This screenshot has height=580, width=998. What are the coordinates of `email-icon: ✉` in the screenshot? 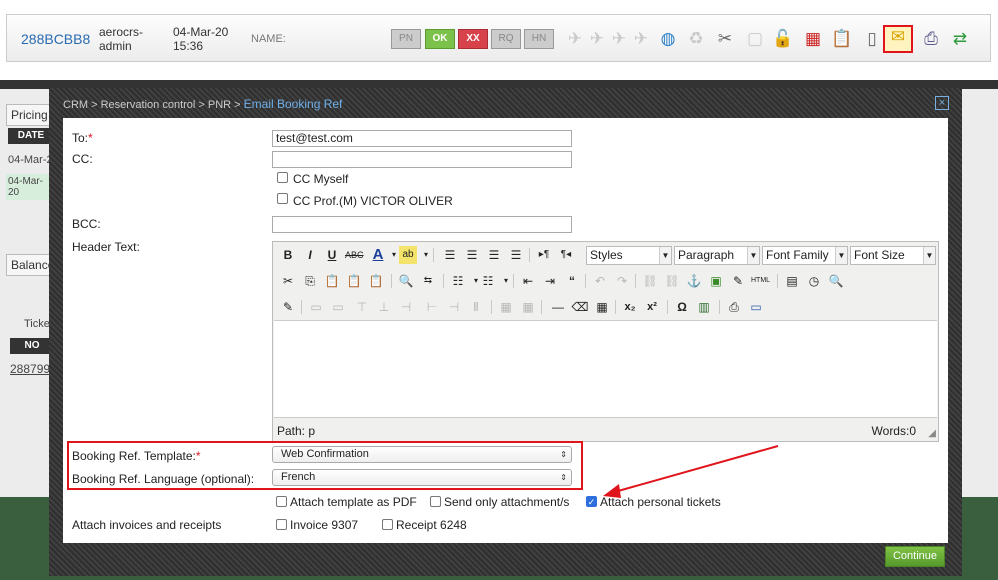 It's located at (898, 39).